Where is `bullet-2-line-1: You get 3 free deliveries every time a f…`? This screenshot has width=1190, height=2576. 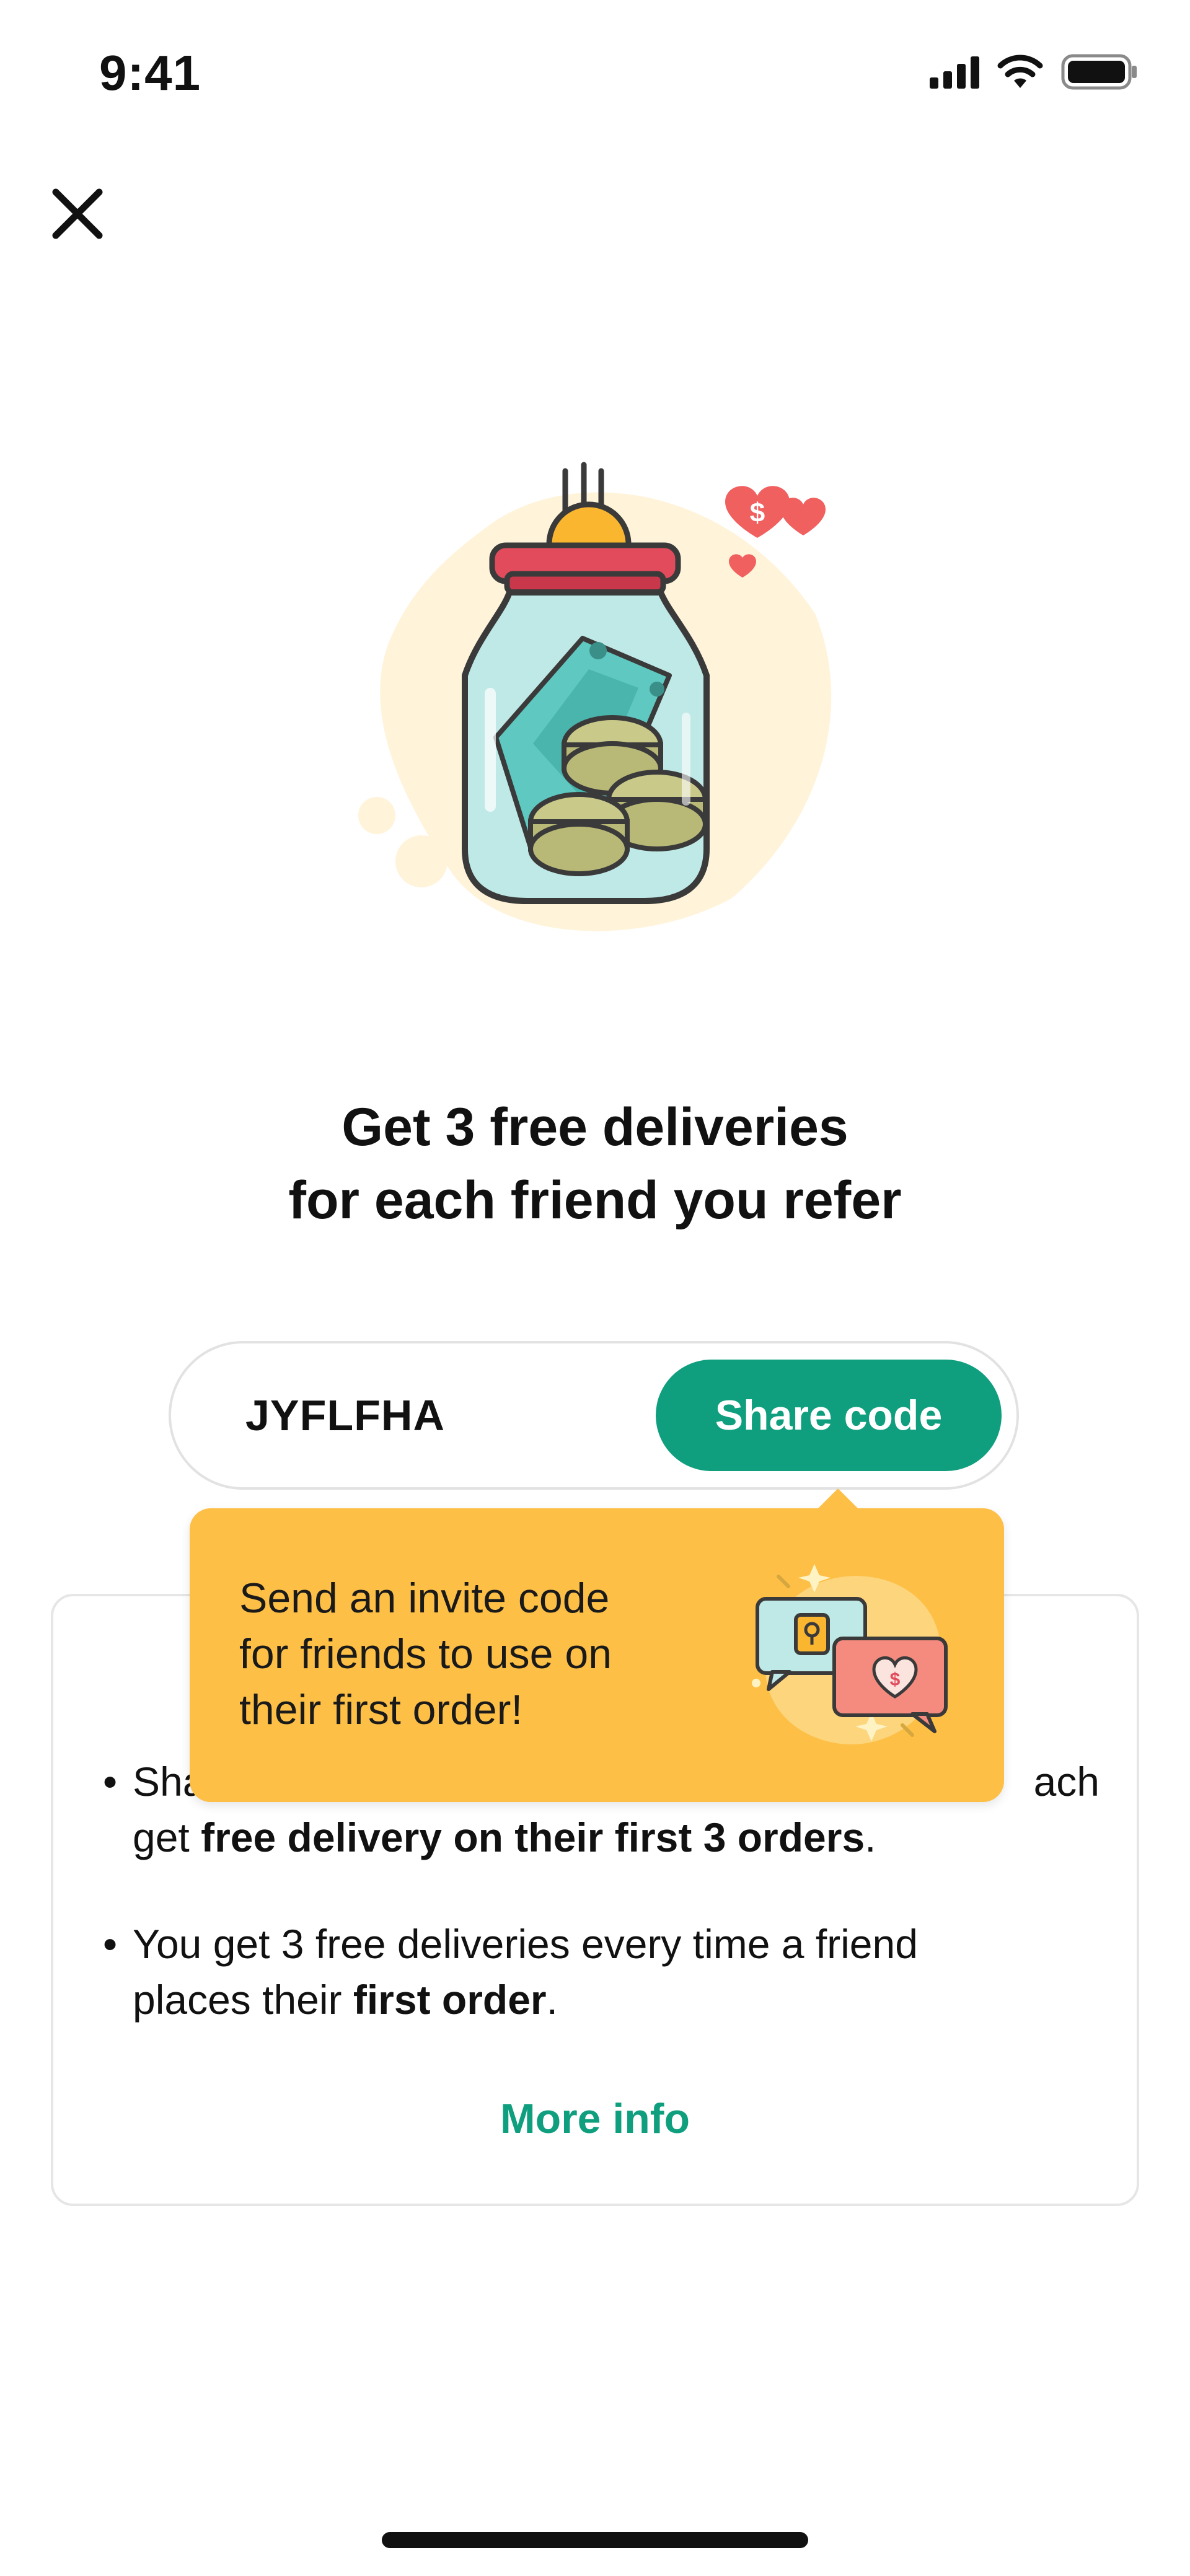
bullet-2-line-1: You get 3 free deliveries every time a f… is located at coordinates (525, 1944).